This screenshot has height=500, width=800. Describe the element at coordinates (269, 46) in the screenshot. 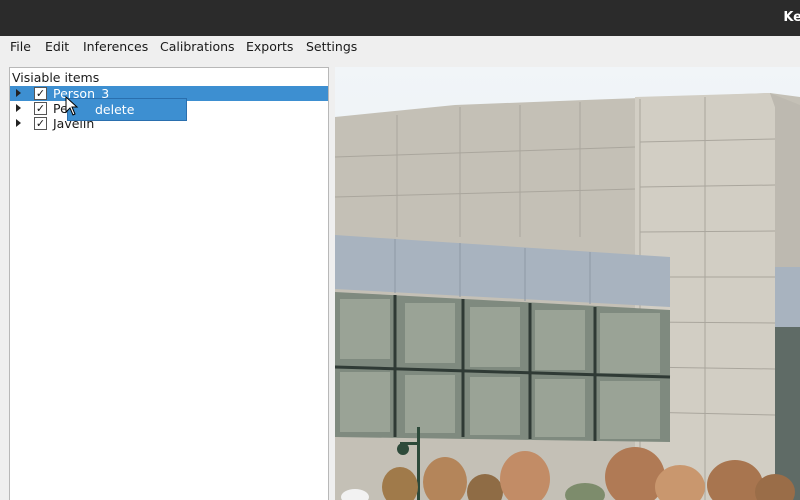

I see `menu-exports: Exports` at that location.